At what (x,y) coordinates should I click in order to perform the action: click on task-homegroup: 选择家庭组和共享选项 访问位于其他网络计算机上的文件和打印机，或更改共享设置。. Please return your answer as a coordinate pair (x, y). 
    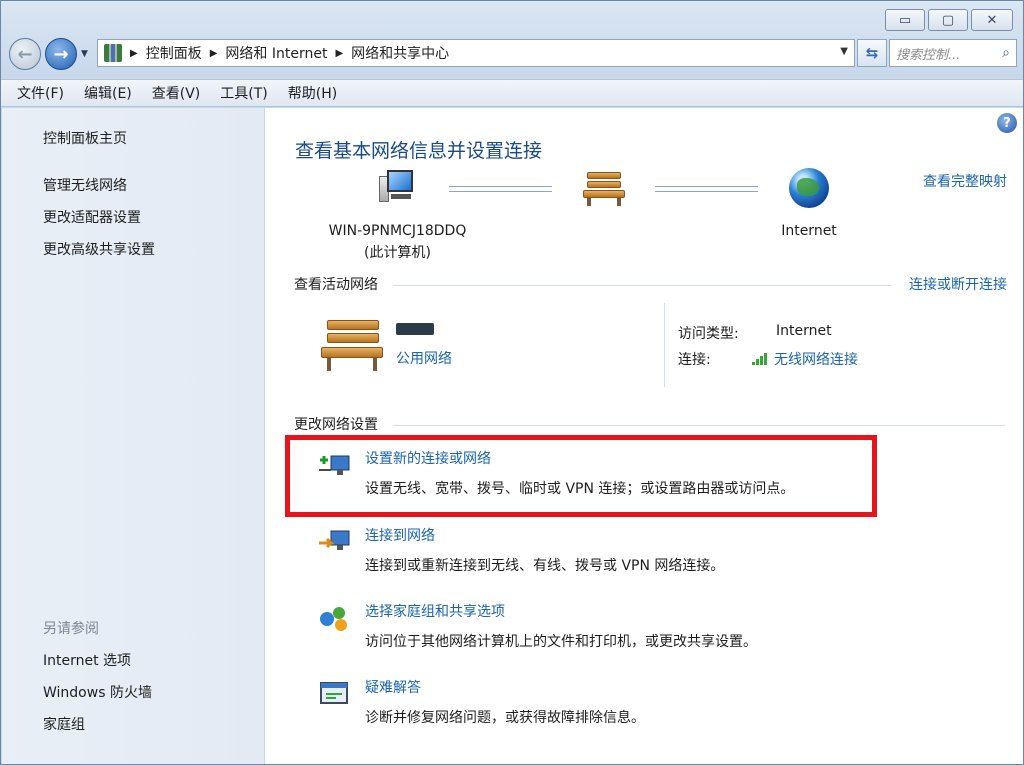
    Looking at the image, I should click on (615, 629).